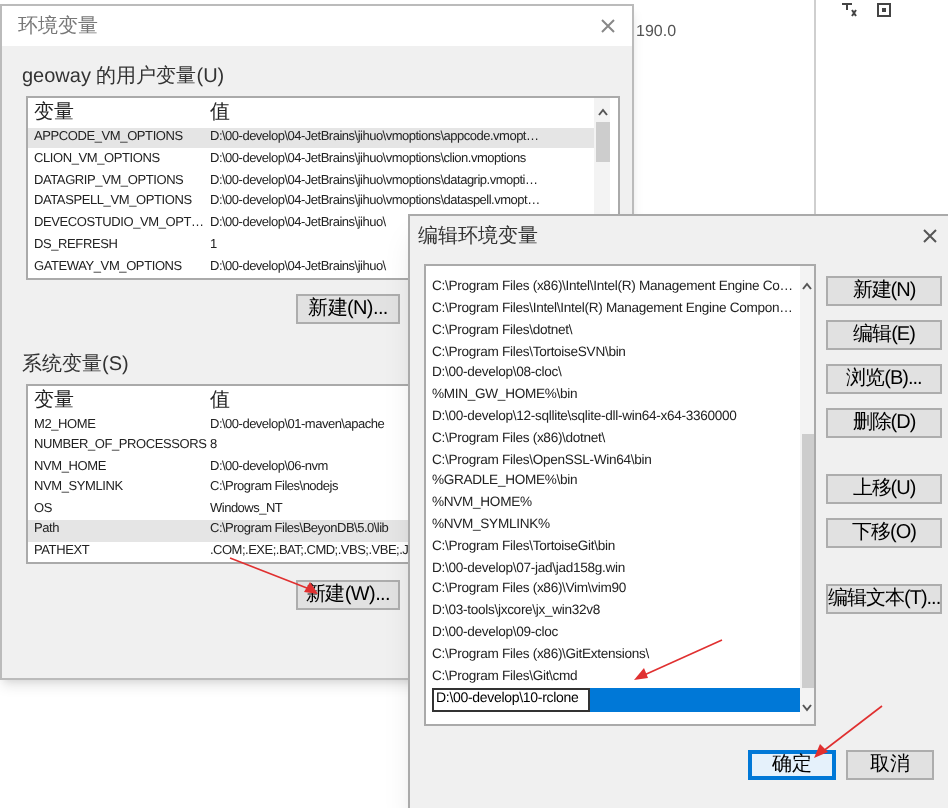 This screenshot has width=948, height=808. What do you see at coordinates (884, 291) in the screenshot?
I see `side-button: 新建(N)` at bounding box center [884, 291].